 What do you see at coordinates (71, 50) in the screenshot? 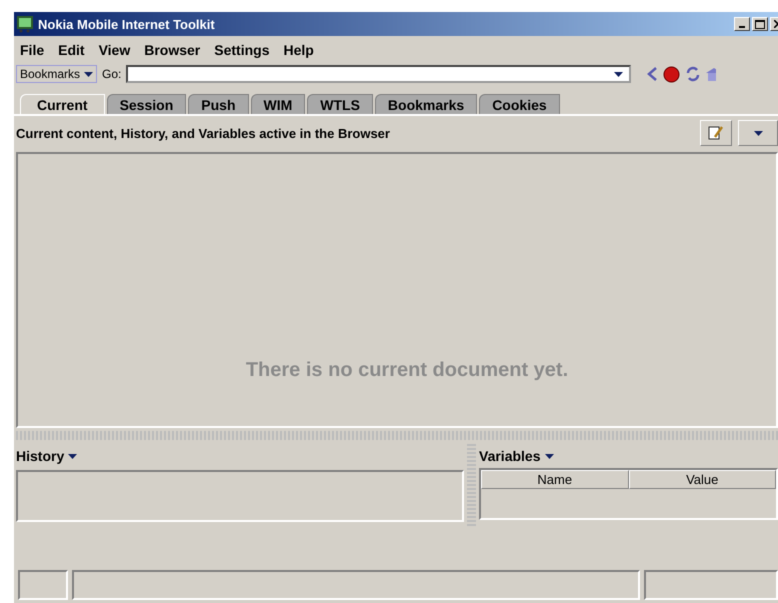
I see `menu-item: Edit` at bounding box center [71, 50].